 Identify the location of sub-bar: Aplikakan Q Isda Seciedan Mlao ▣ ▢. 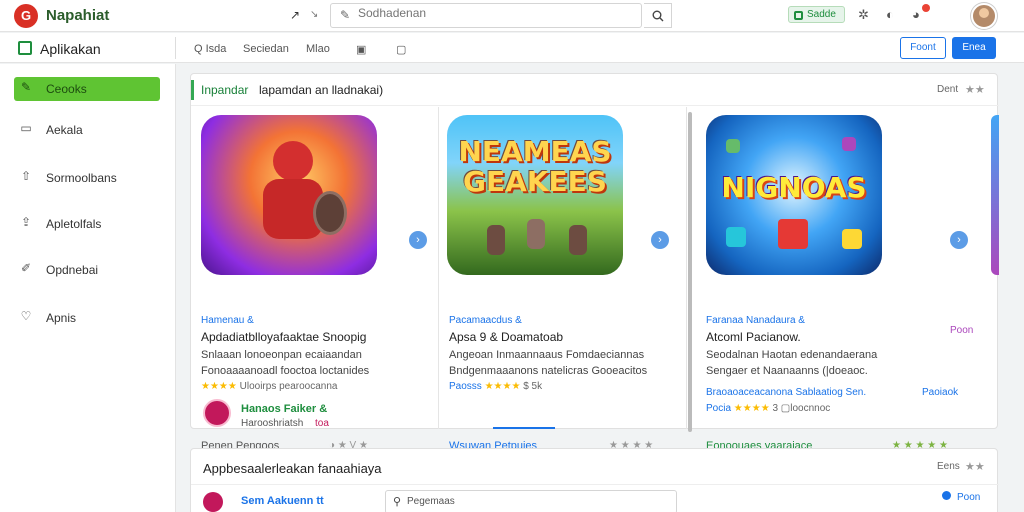
(512, 48).